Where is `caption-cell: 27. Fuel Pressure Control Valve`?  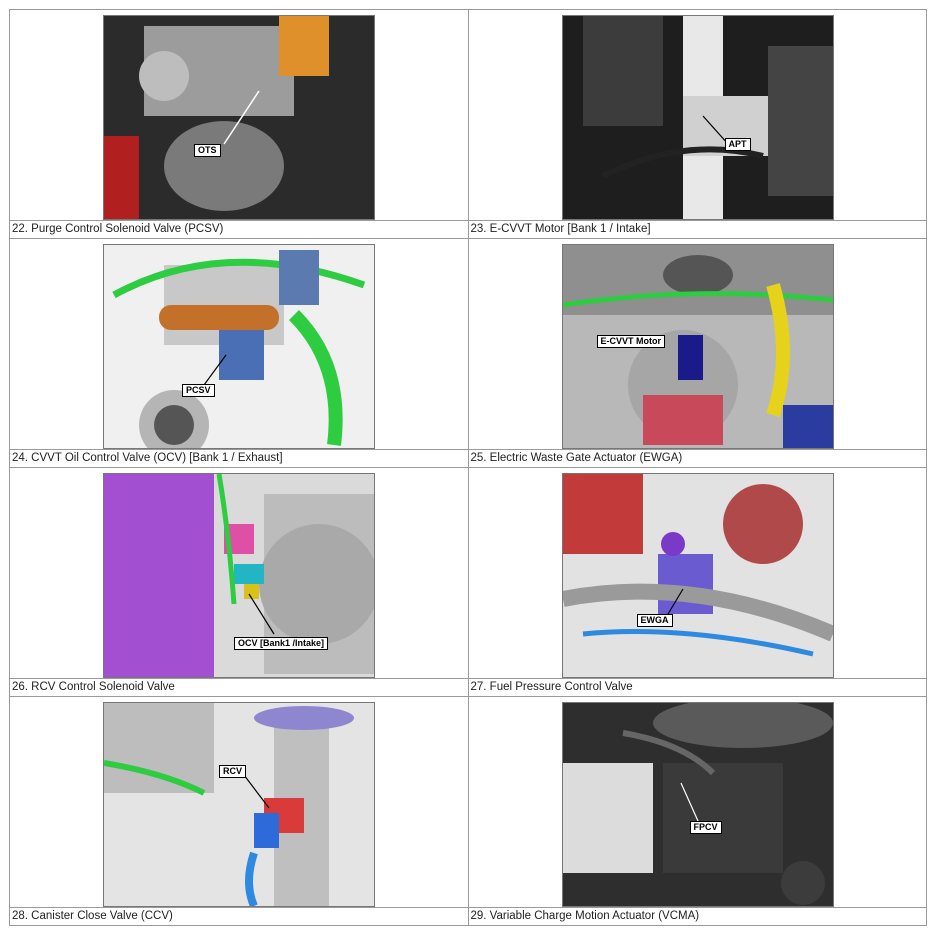
caption-cell: 27. Fuel Pressure Control Valve is located at coordinates (697, 687).